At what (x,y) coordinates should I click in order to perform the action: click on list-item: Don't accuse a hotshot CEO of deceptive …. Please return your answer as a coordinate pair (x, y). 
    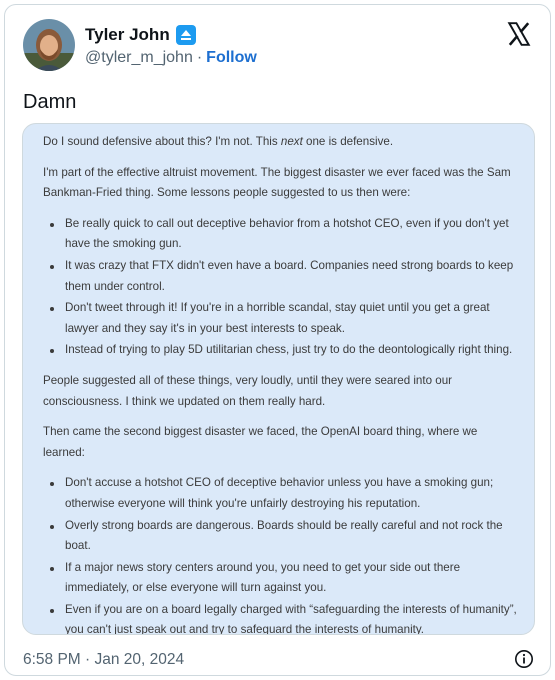
    Looking at the image, I should click on (280, 493).